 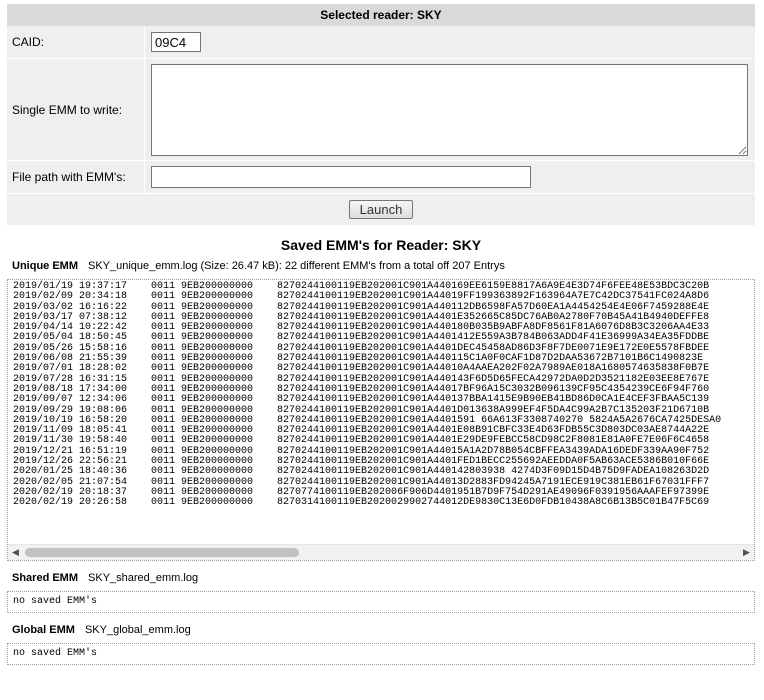 I want to click on caid-row: CAID:, so click(x=381, y=42).